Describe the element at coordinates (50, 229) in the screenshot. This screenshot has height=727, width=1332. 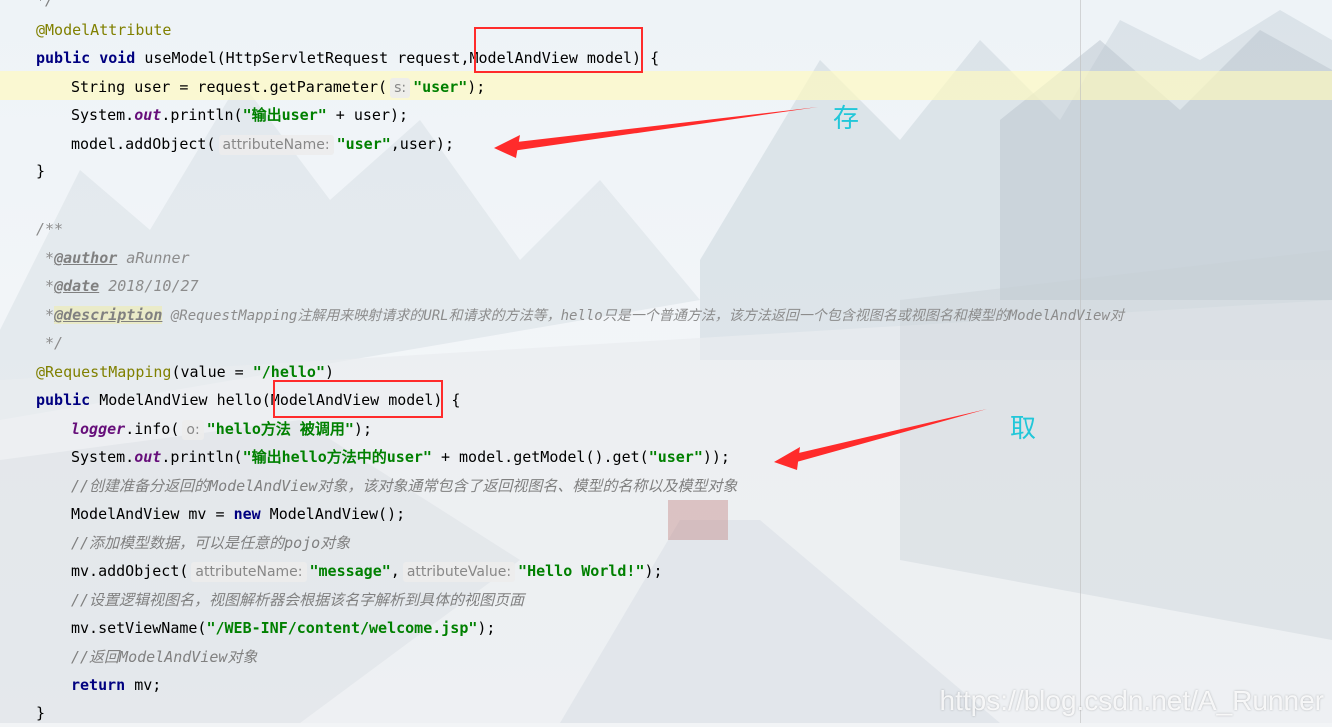
I see `code-line: /**` at that location.